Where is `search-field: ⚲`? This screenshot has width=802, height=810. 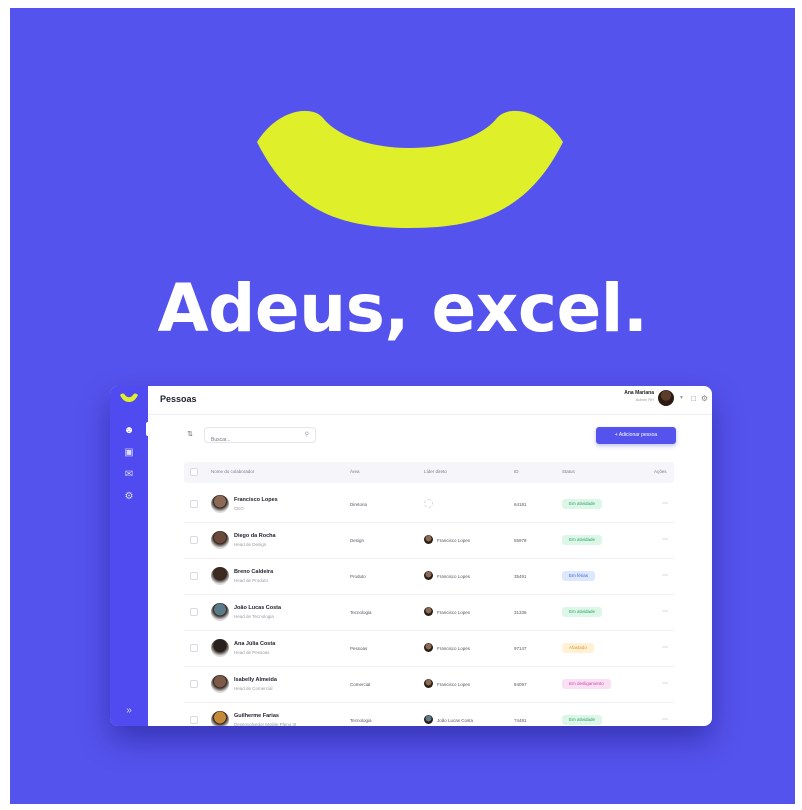
search-field: ⚲ is located at coordinates (260, 437).